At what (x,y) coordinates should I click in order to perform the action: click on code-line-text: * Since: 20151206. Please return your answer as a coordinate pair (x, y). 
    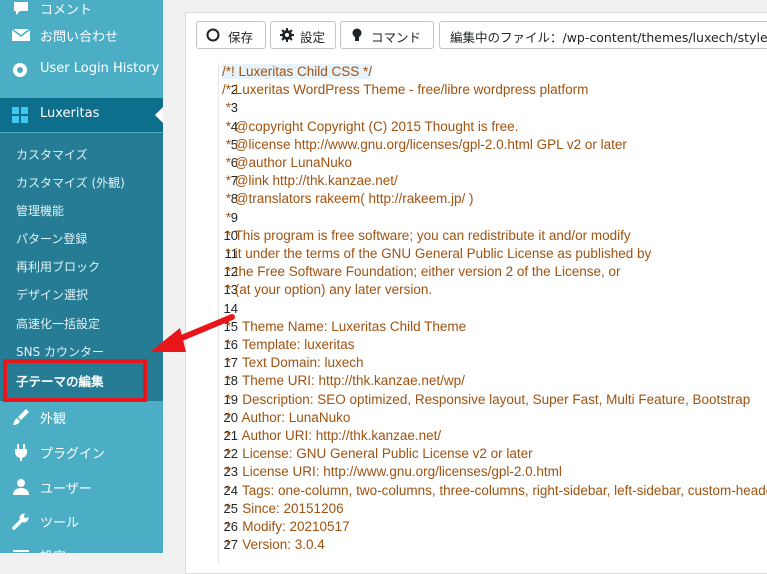
    Looking at the image, I should click on (283, 508).